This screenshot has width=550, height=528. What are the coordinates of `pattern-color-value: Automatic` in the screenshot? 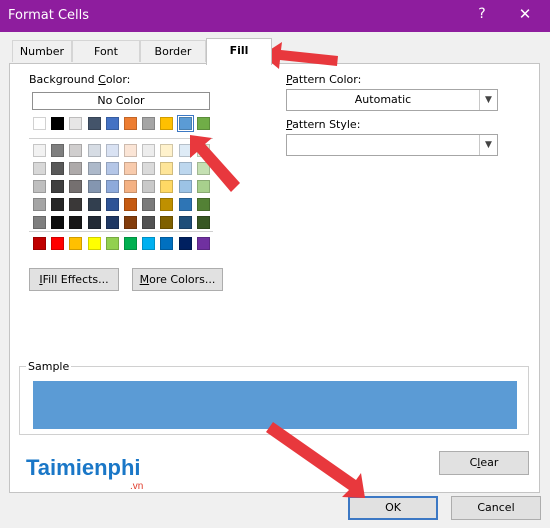 It's located at (383, 99).